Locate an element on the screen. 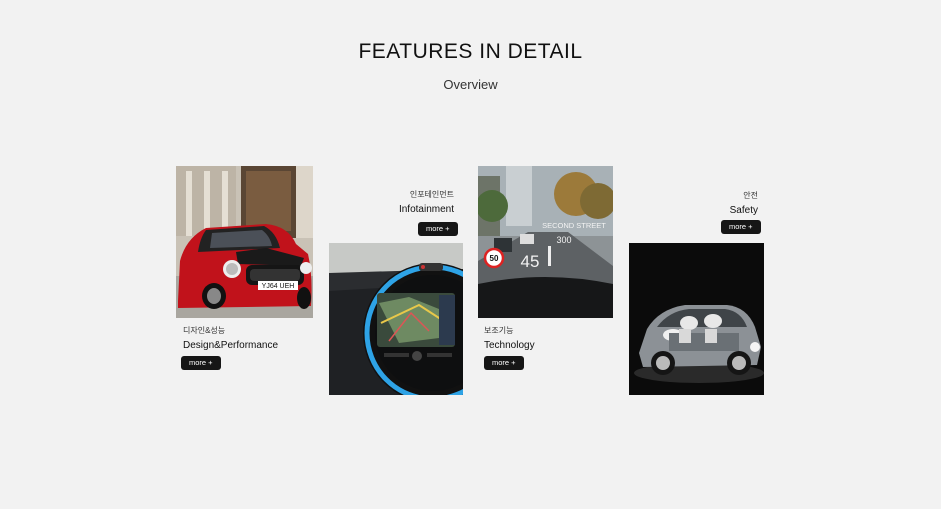  hud-distance: 300 is located at coordinates (563, 240).